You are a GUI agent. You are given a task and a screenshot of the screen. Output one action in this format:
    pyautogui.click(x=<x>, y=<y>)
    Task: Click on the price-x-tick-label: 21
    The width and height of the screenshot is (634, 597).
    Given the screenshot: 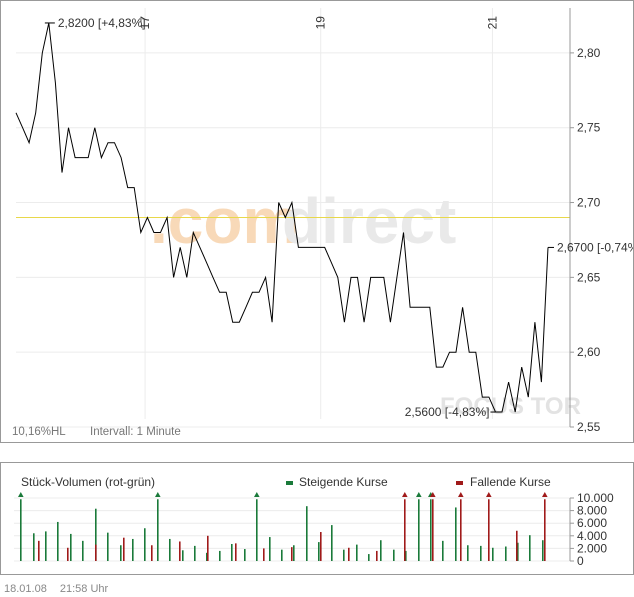 What is the action you would take?
    pyautogui.click(x=492, y=23)
    